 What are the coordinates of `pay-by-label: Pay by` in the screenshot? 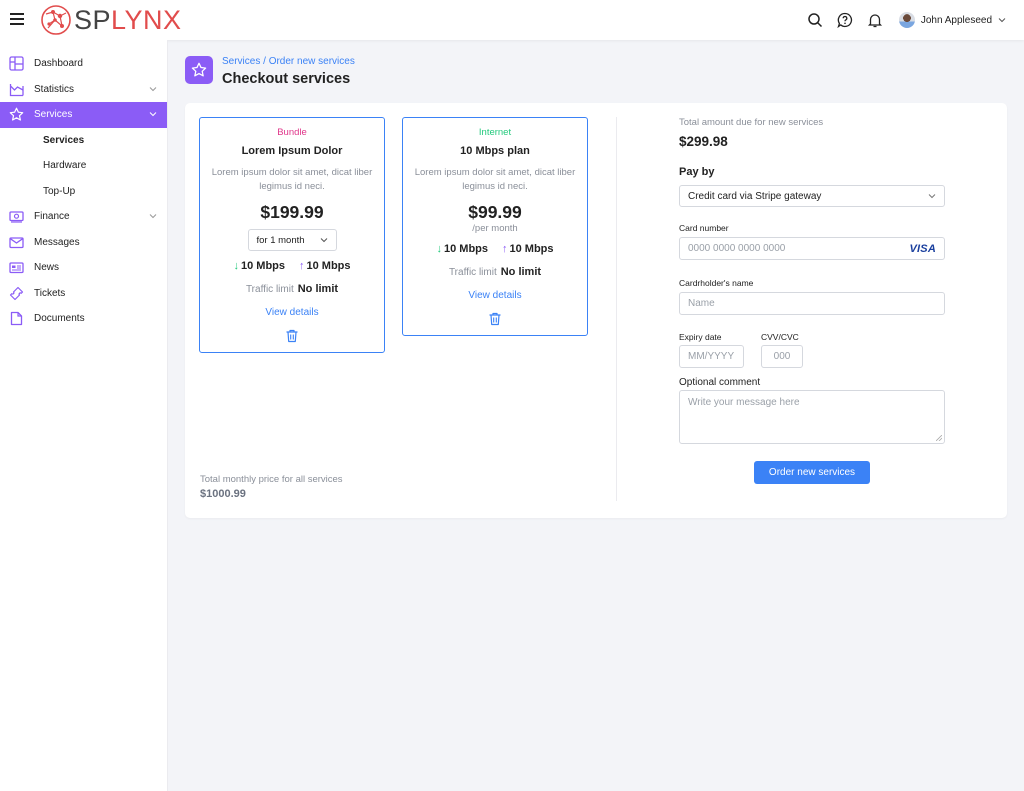 It's located at (697, 172).